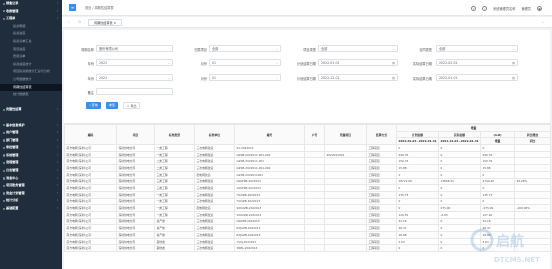 The width and height of the screenshot is (552, 269). Describe the element at coordinates (269, 181) in the screenshot. I see `table-cell: ASKFZB-2022013` at that location.